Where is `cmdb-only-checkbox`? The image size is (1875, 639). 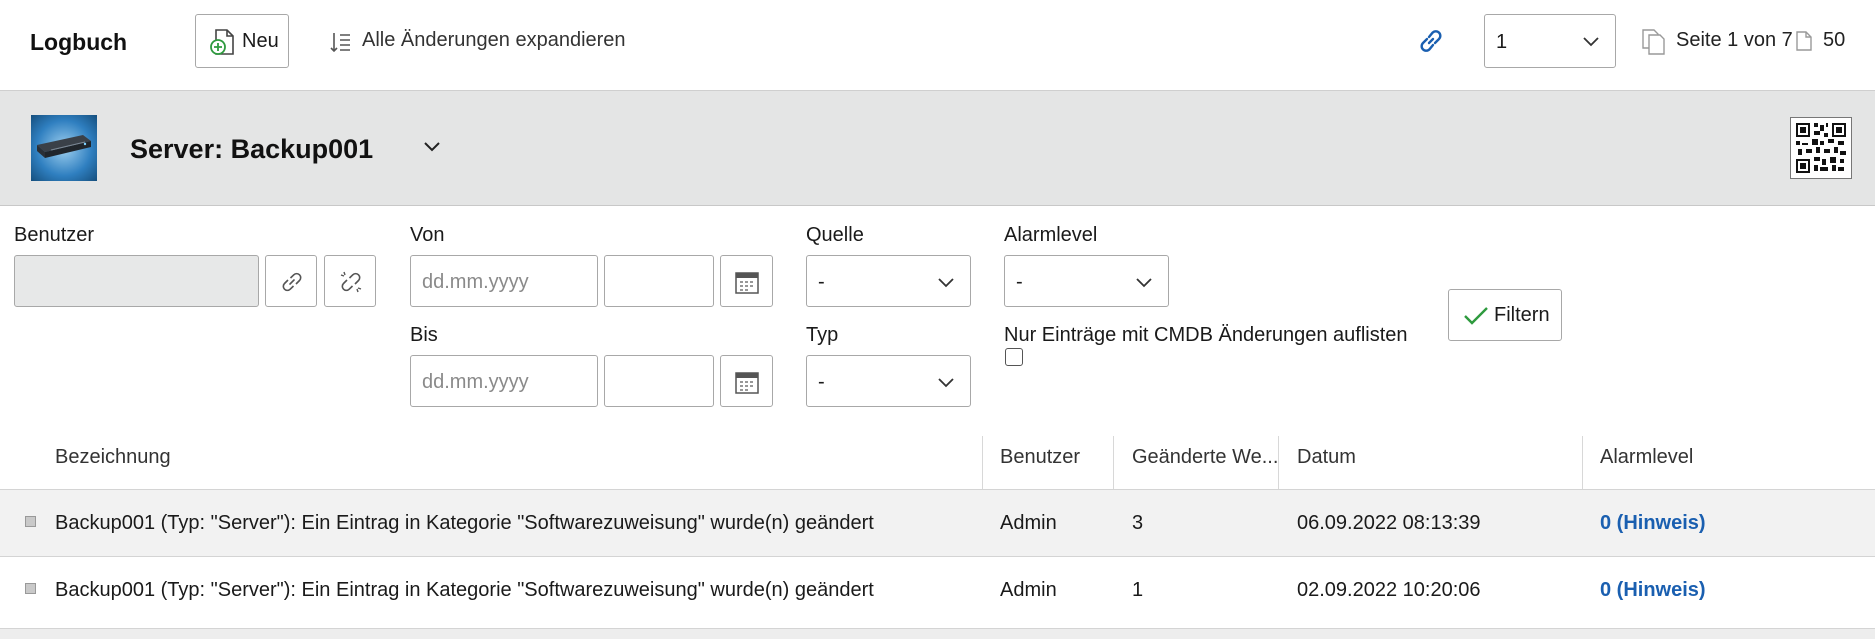
cmdb-only-checkbox is located at coordinates (1014, 357).